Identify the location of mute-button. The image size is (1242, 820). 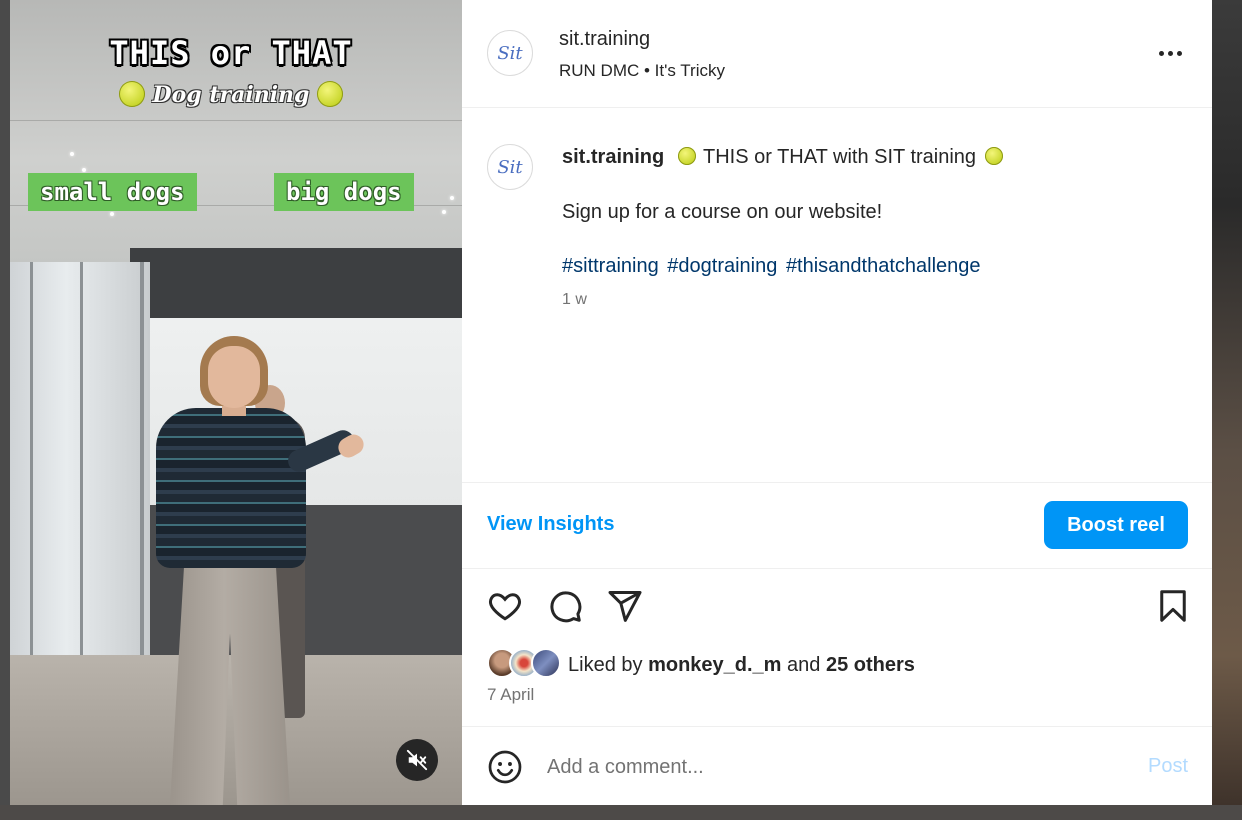
(417, 760).